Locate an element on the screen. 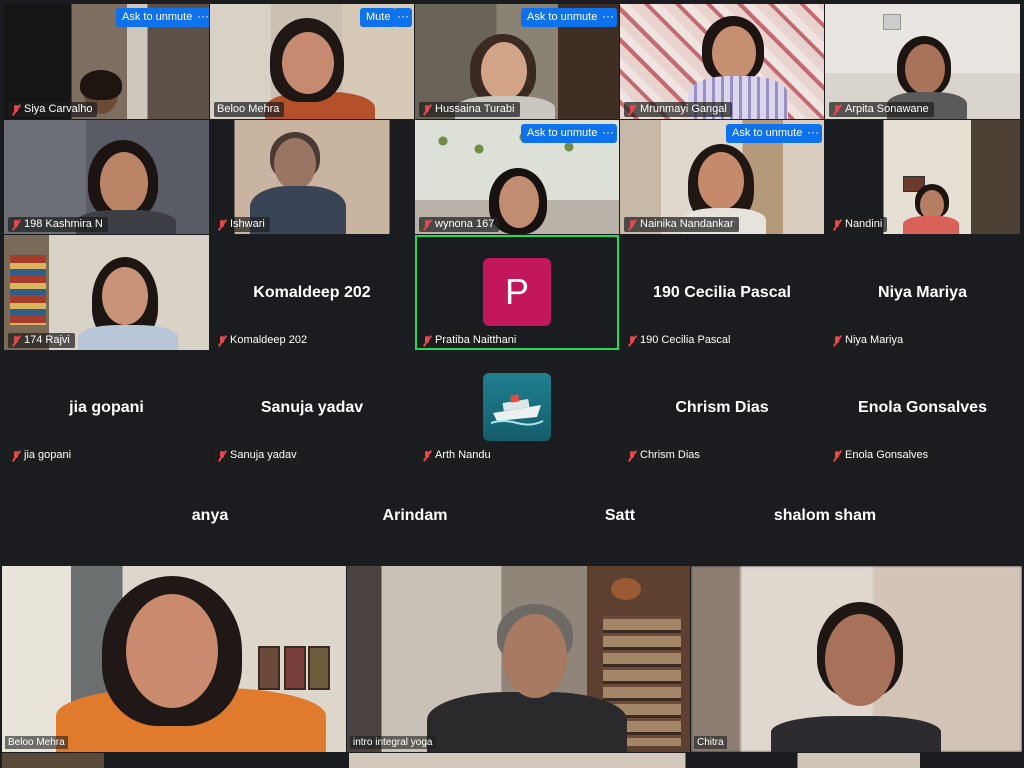  participant-name-tag: 174 Rajvi is located at coordinates (41, 340).